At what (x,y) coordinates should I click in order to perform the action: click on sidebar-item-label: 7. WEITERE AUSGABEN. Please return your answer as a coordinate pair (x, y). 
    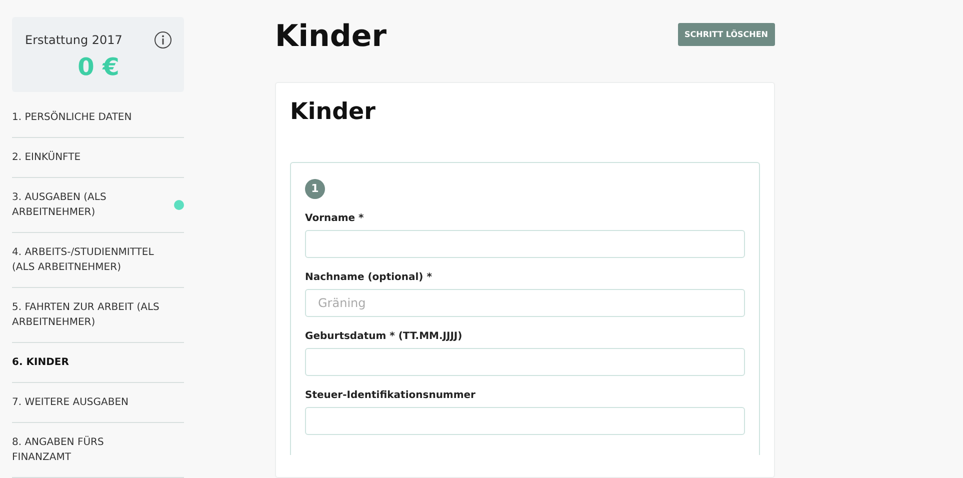
    Looking at the image, I should click on (70, 403).